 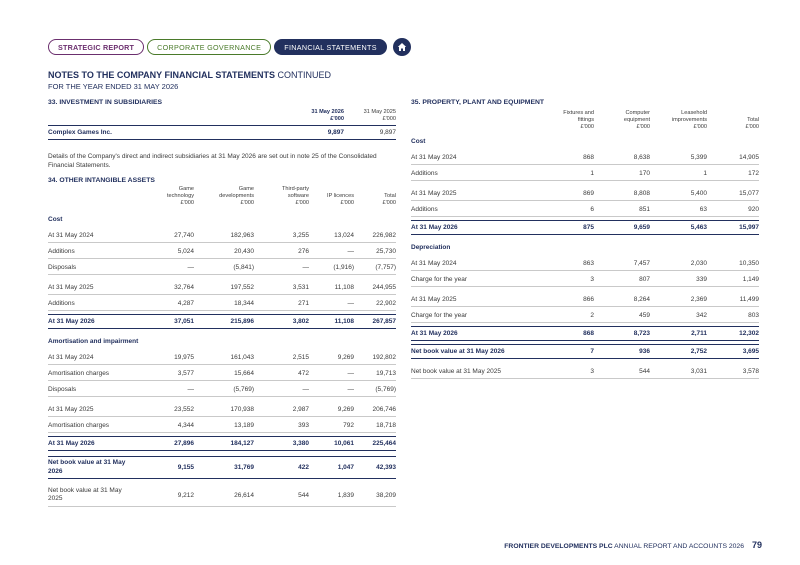 I want to click on row-label-line: 2026, so click(x=55, y=471).